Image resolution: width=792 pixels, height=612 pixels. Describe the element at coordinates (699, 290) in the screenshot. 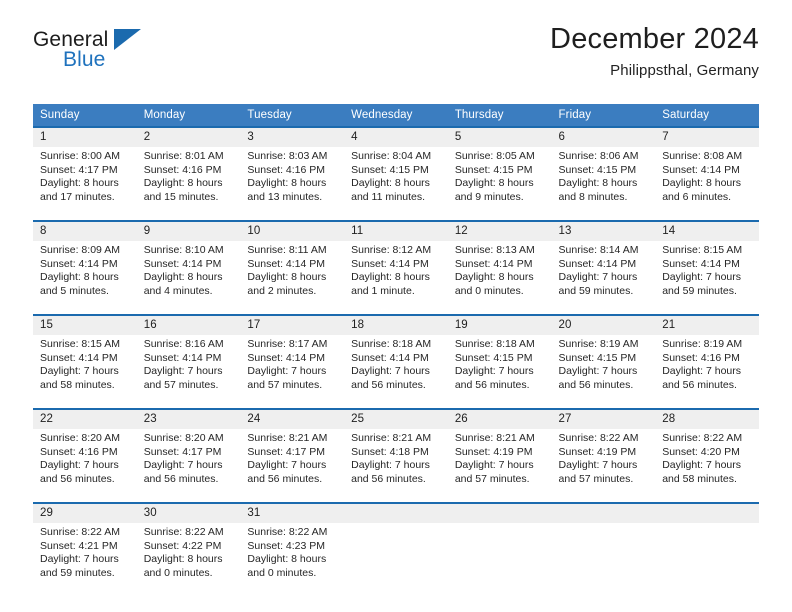

I see `daylight-text-line2: and 59 minutes.` at that location.